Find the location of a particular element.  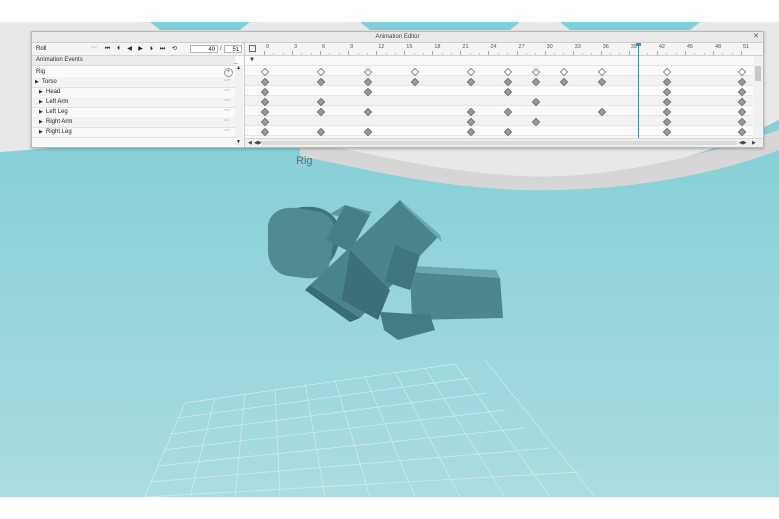

animation-events-label: Animation Events is located at coordinates (59, 60).